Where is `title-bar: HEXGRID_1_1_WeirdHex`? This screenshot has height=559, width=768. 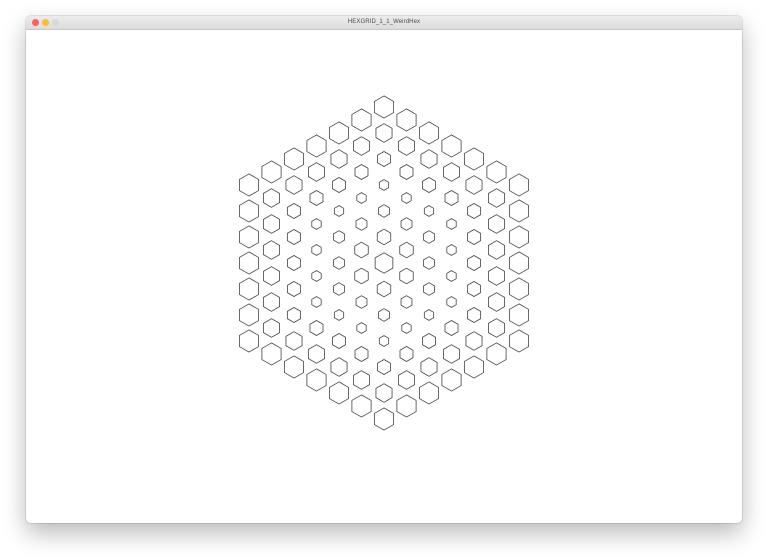
title-bar: HEXGRID_1_1_WeirdHex is located at coordinates (384, 23).